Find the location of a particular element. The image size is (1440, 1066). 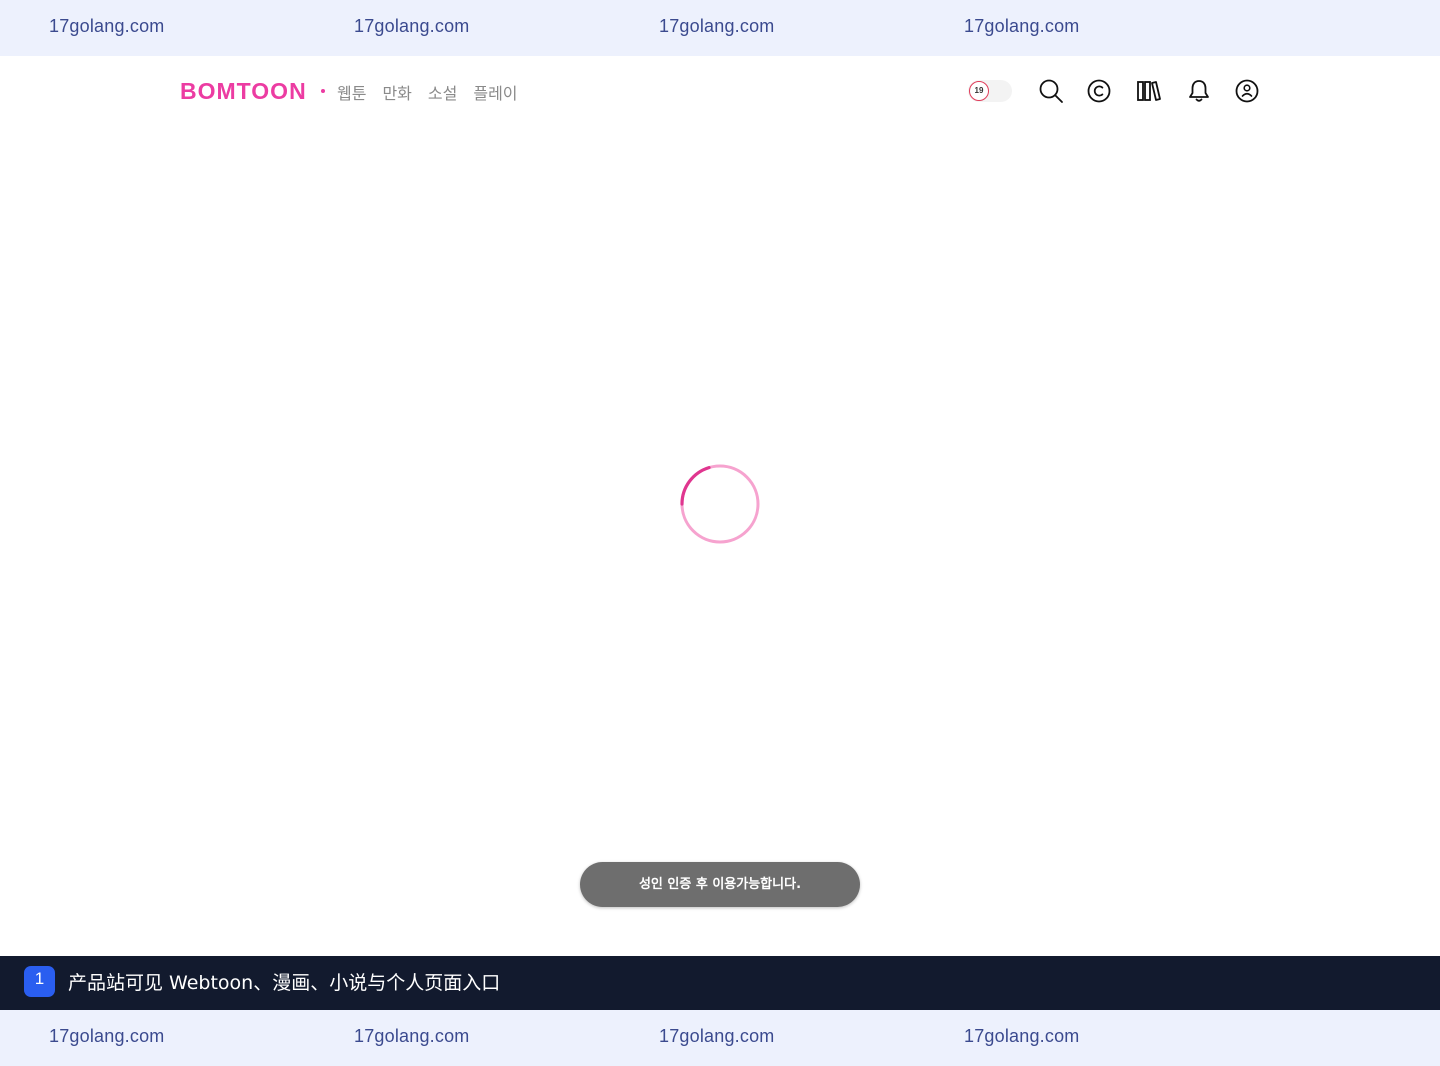

menu-item-webtoon: 웹툰 is located at coordinates (351, 92).